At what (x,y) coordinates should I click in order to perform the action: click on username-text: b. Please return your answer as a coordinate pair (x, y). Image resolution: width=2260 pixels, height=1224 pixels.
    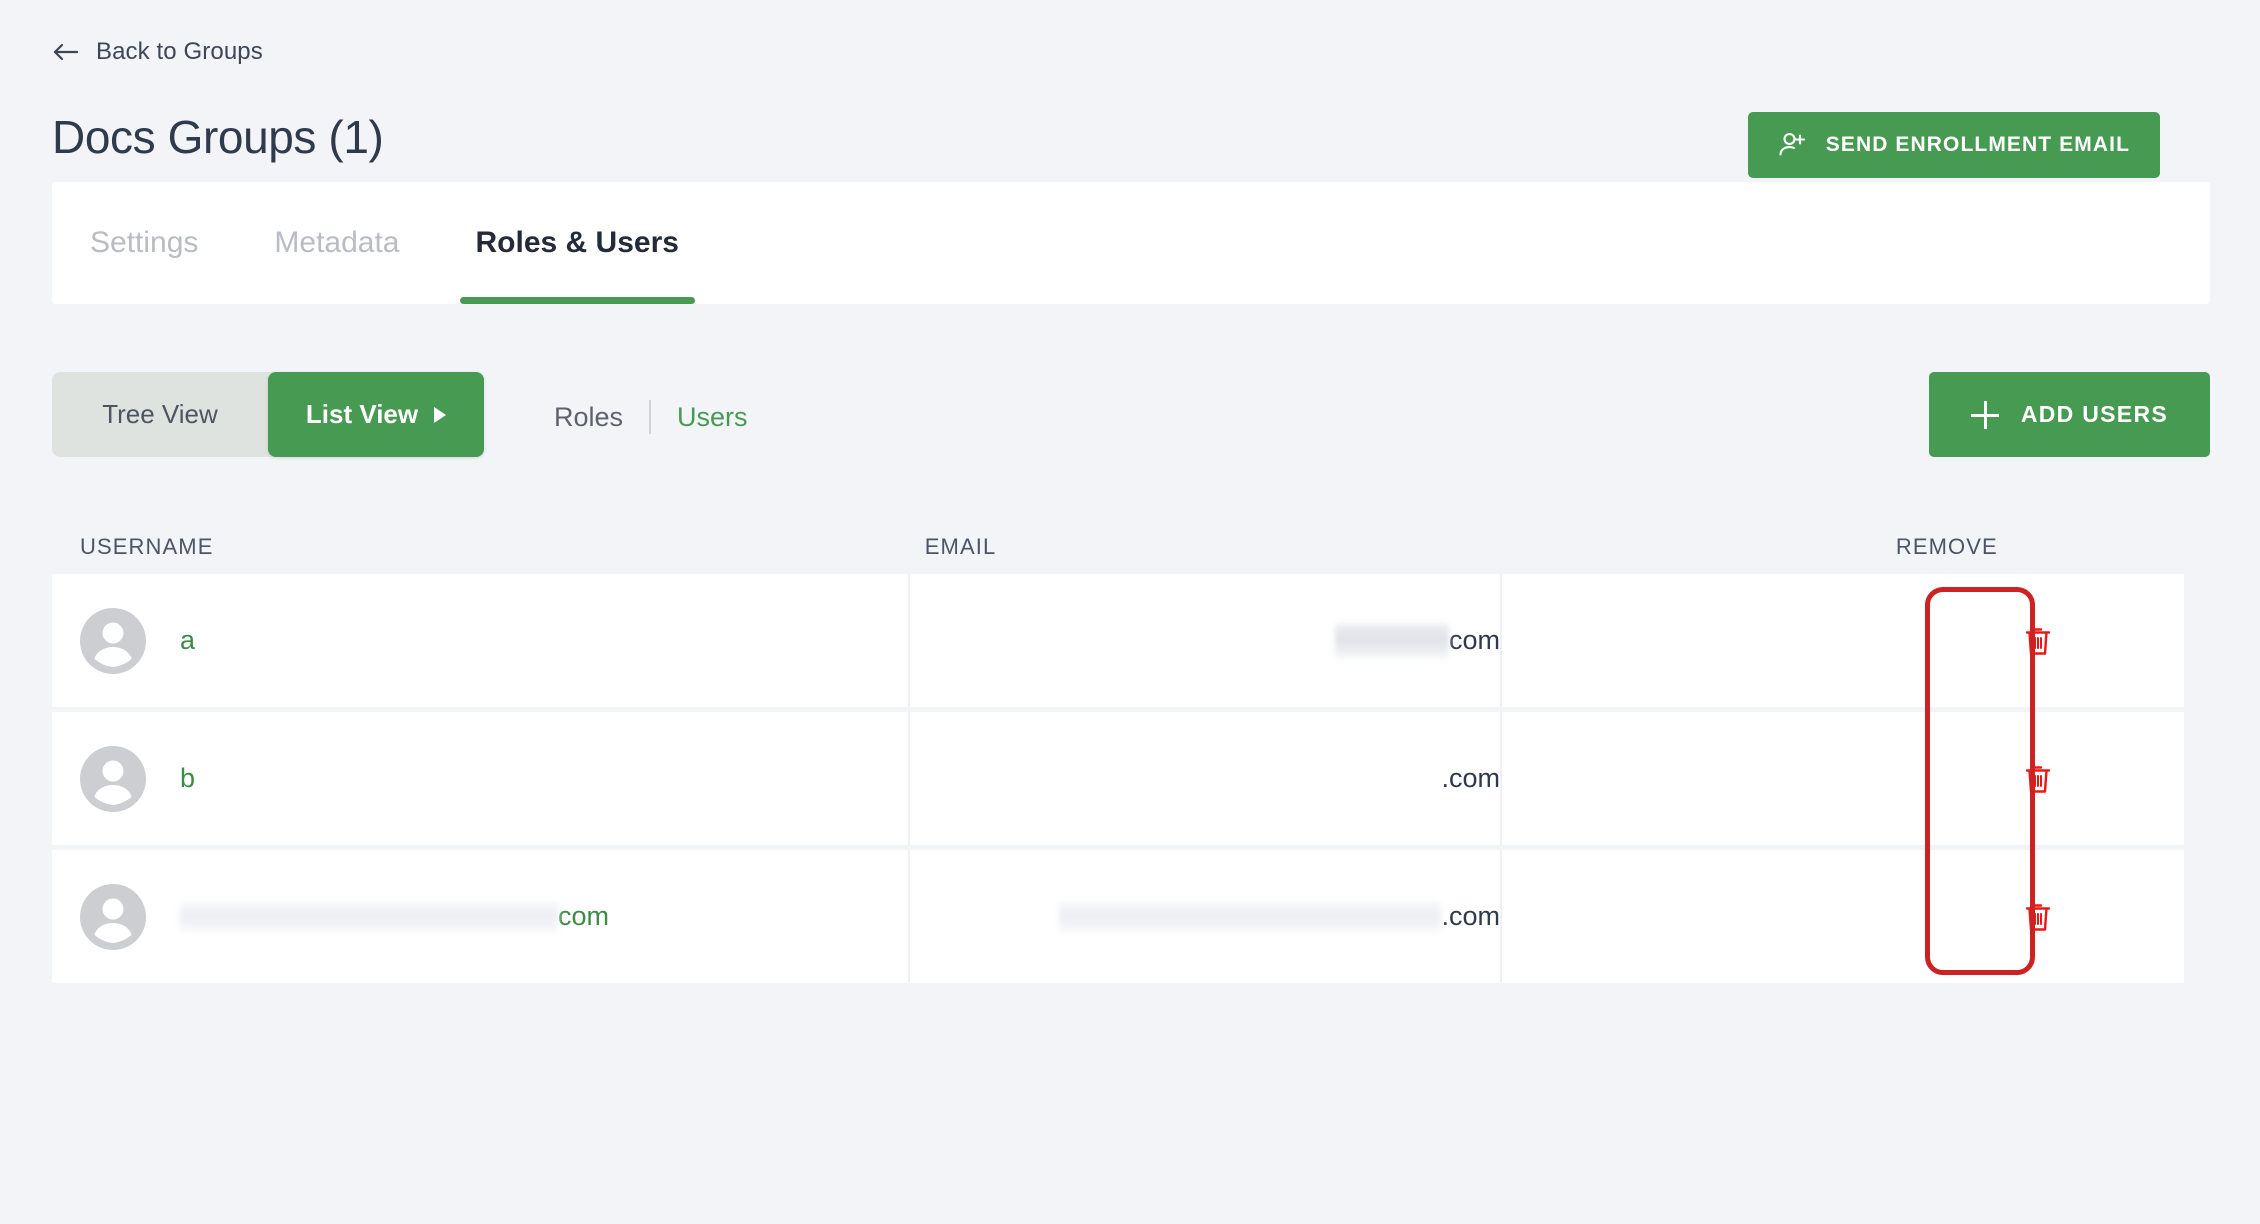
    Looking at the image, I should click on (188, 778).